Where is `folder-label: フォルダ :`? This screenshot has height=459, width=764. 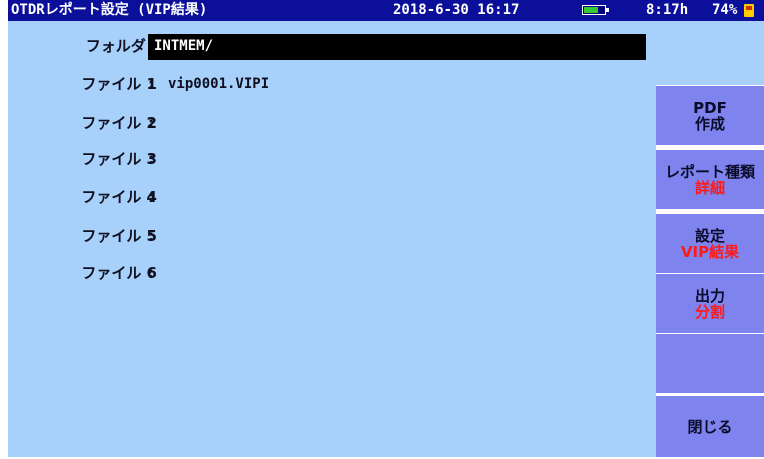 folder-label: フォルダ : is located at coordinates (121, 46).